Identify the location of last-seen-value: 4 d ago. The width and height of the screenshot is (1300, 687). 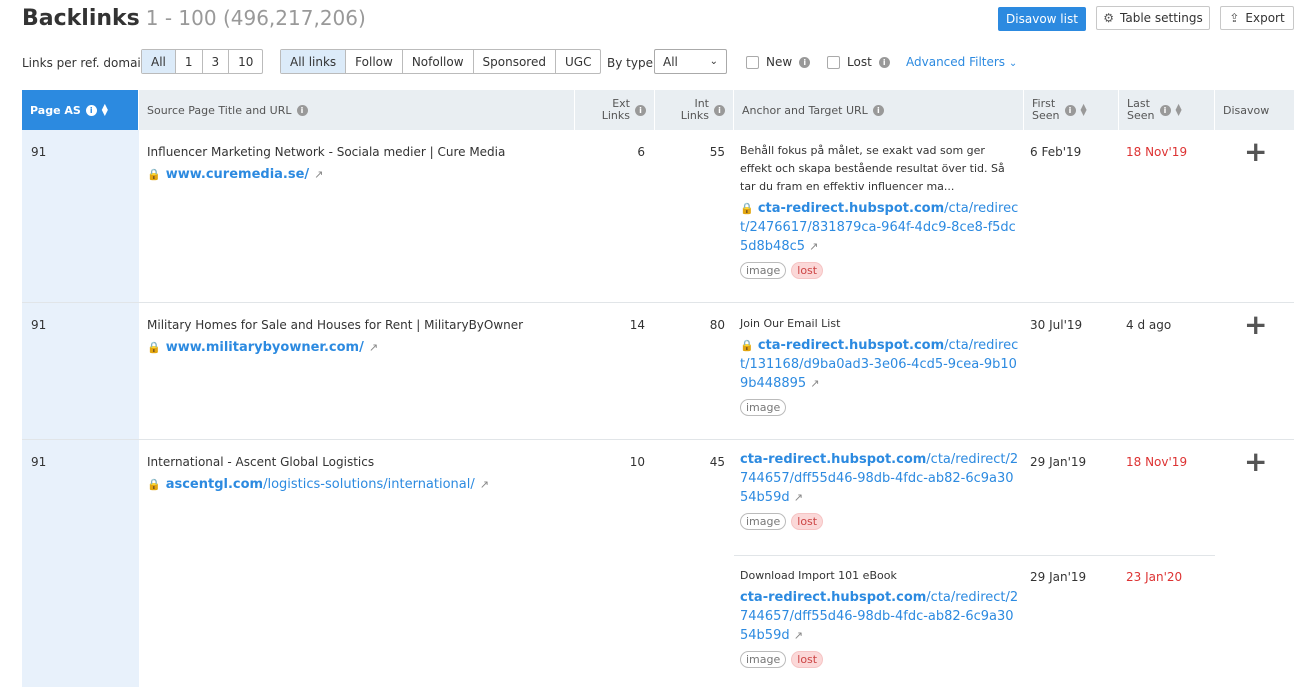
(1149, 325).